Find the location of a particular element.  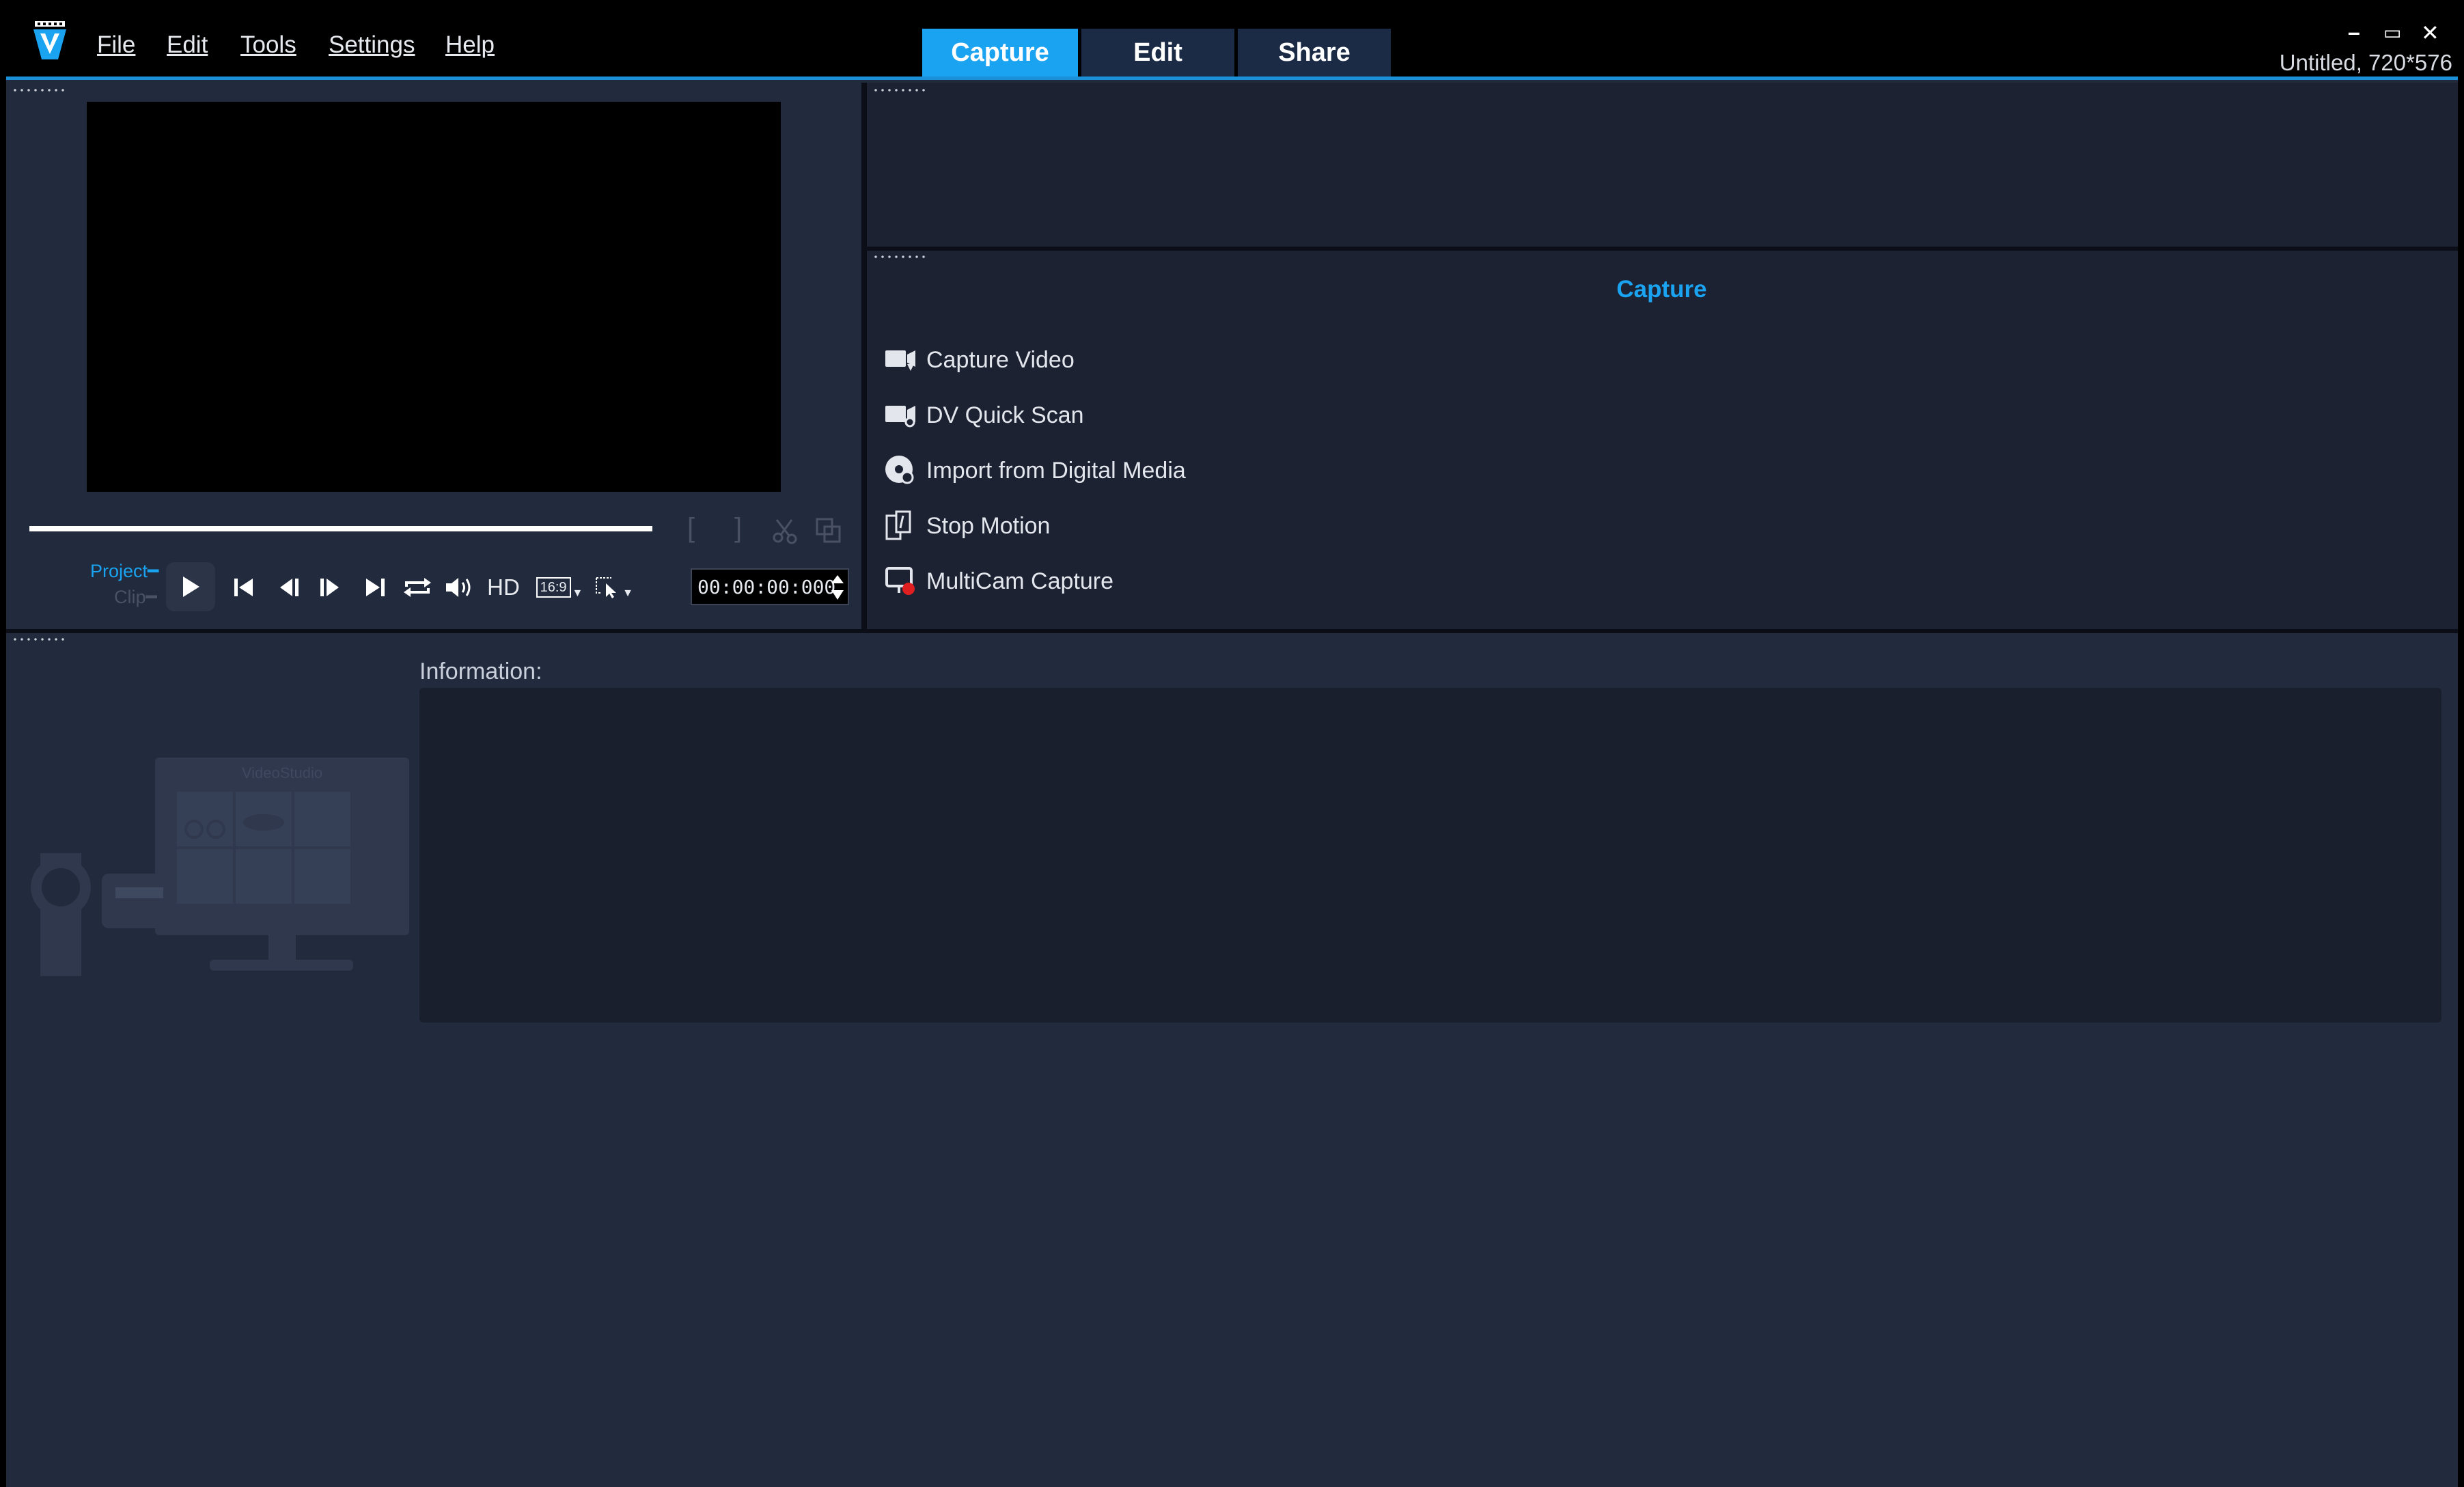

preview-mode-button: ▼ is located at coordinates (614, 587).